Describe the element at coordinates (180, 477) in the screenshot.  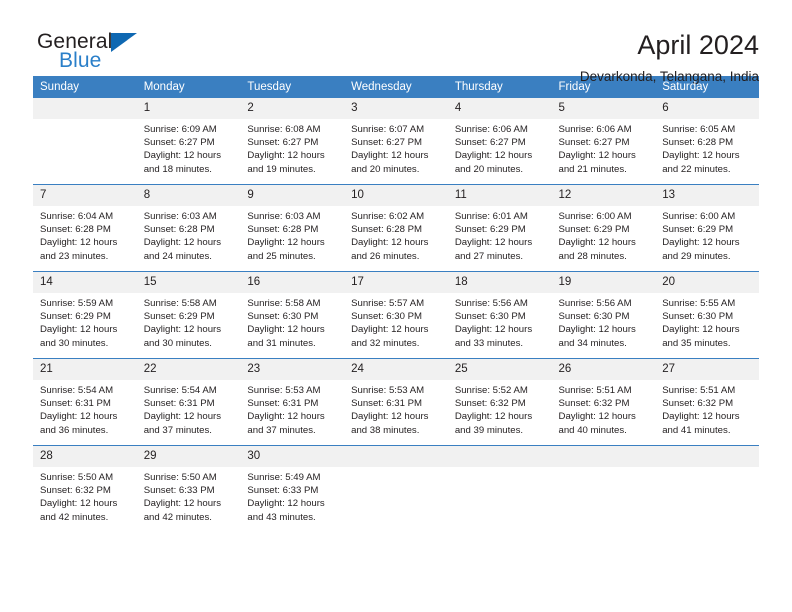
I see `sunrise-text: Sunrise: 5:50 AM` at that location.